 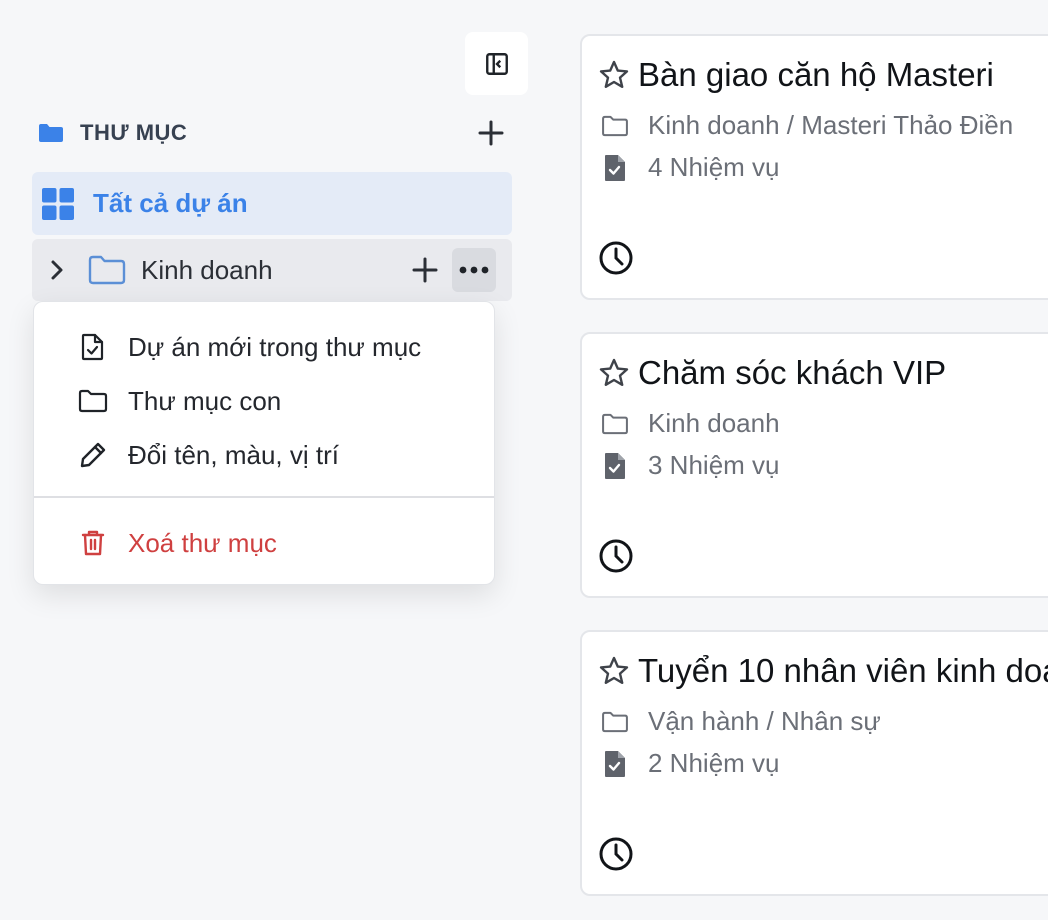 I want to click on project-path: Vận hành / Nhân sự, so click(x=764, y=721).